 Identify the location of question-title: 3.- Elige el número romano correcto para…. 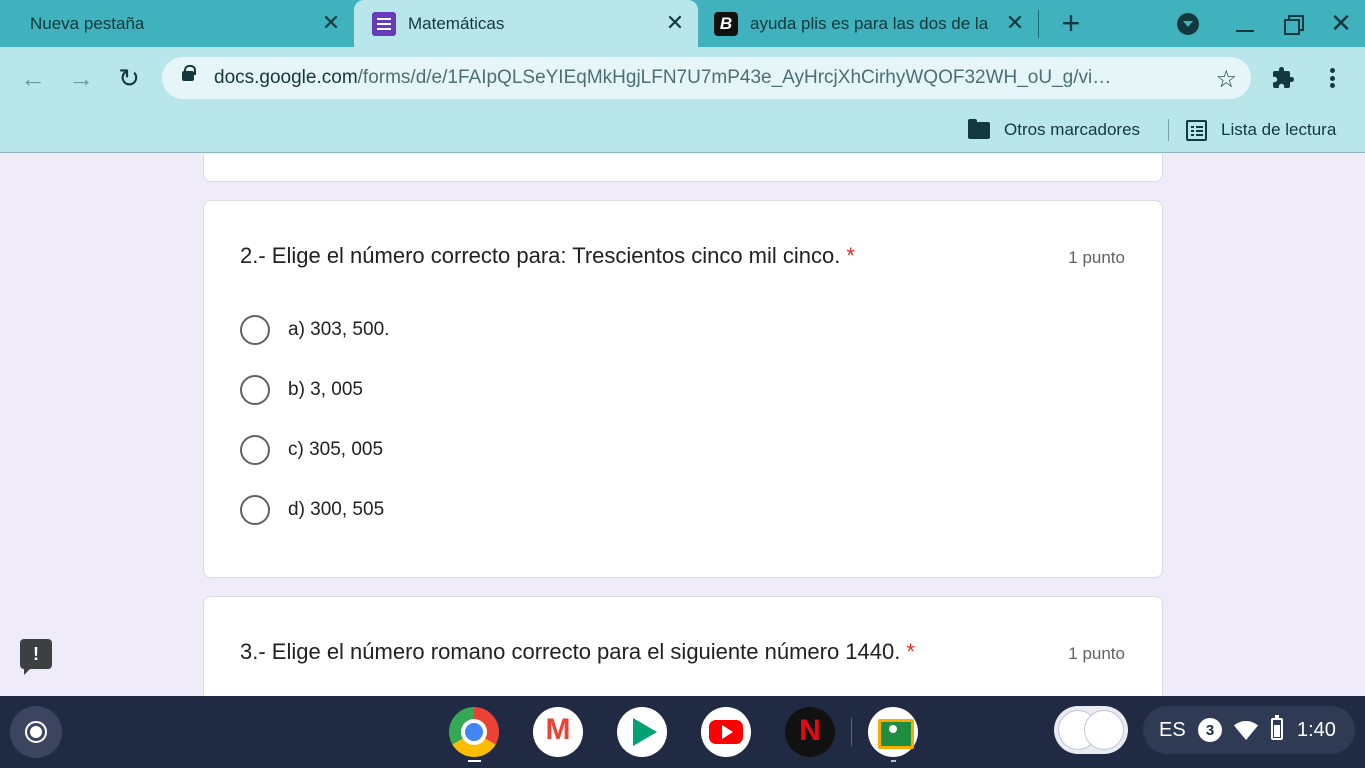
(577, 652).